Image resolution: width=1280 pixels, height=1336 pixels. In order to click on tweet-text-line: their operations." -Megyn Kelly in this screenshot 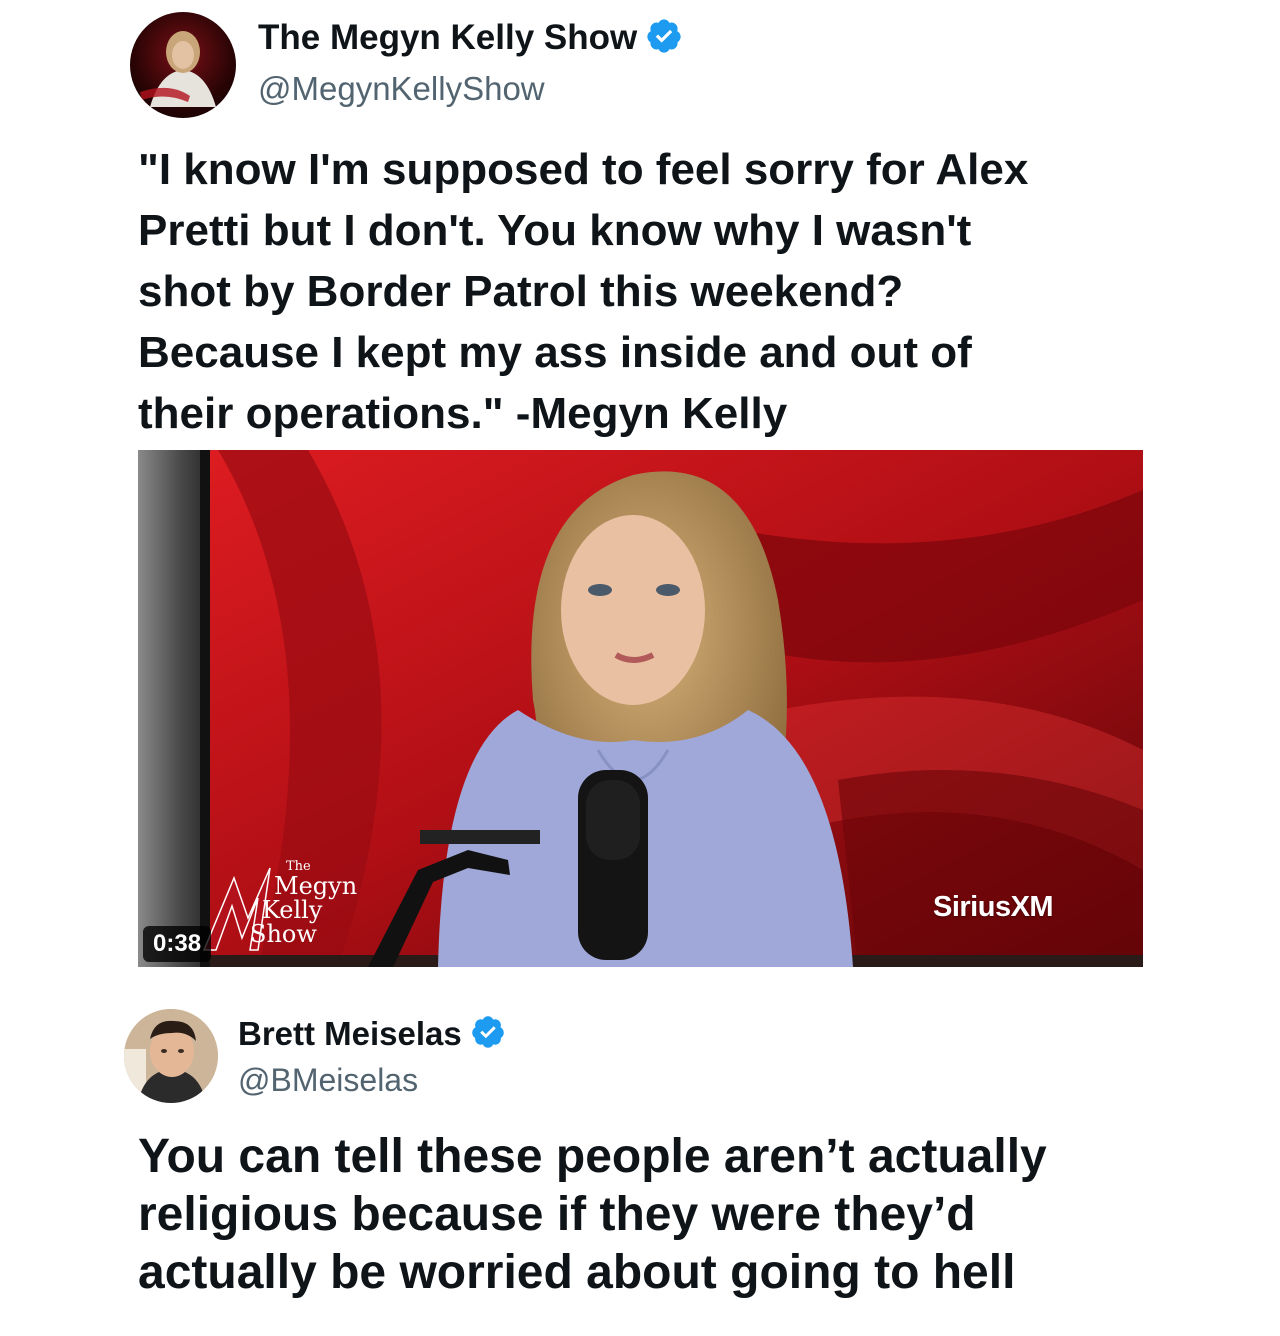, I will do `click(463, 413)`.